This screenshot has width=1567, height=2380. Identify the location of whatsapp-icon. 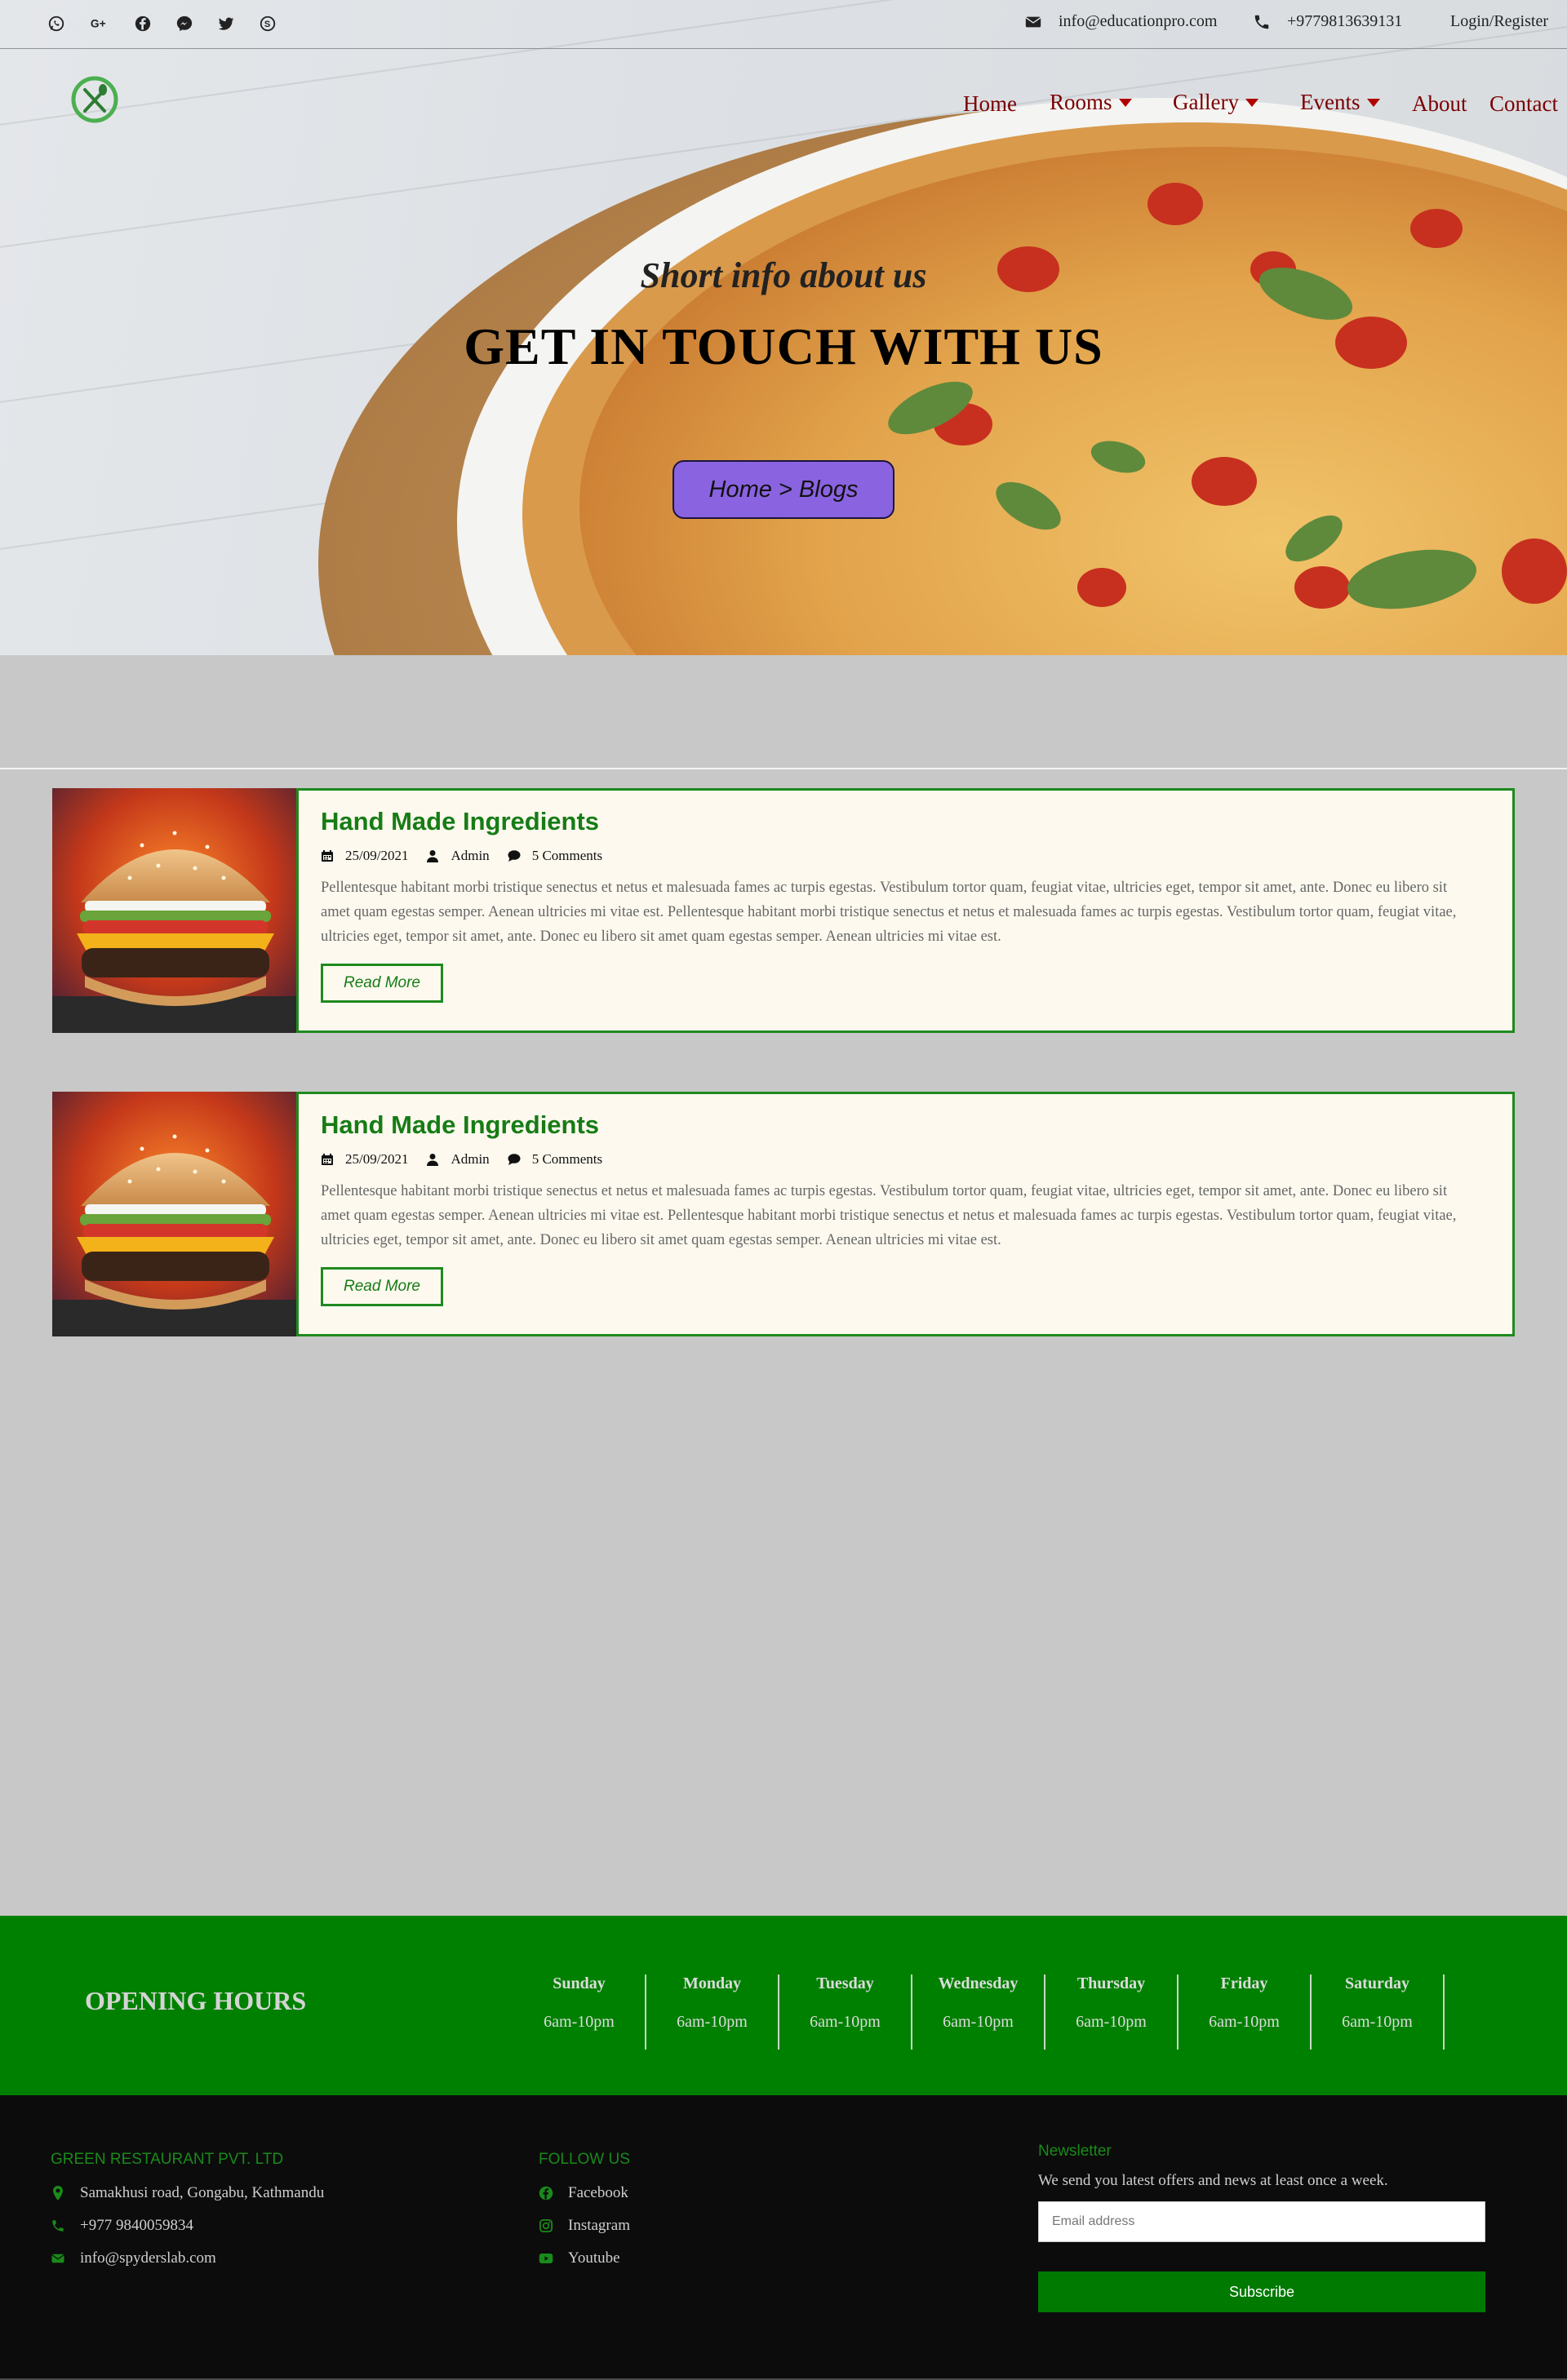
(56, 23).